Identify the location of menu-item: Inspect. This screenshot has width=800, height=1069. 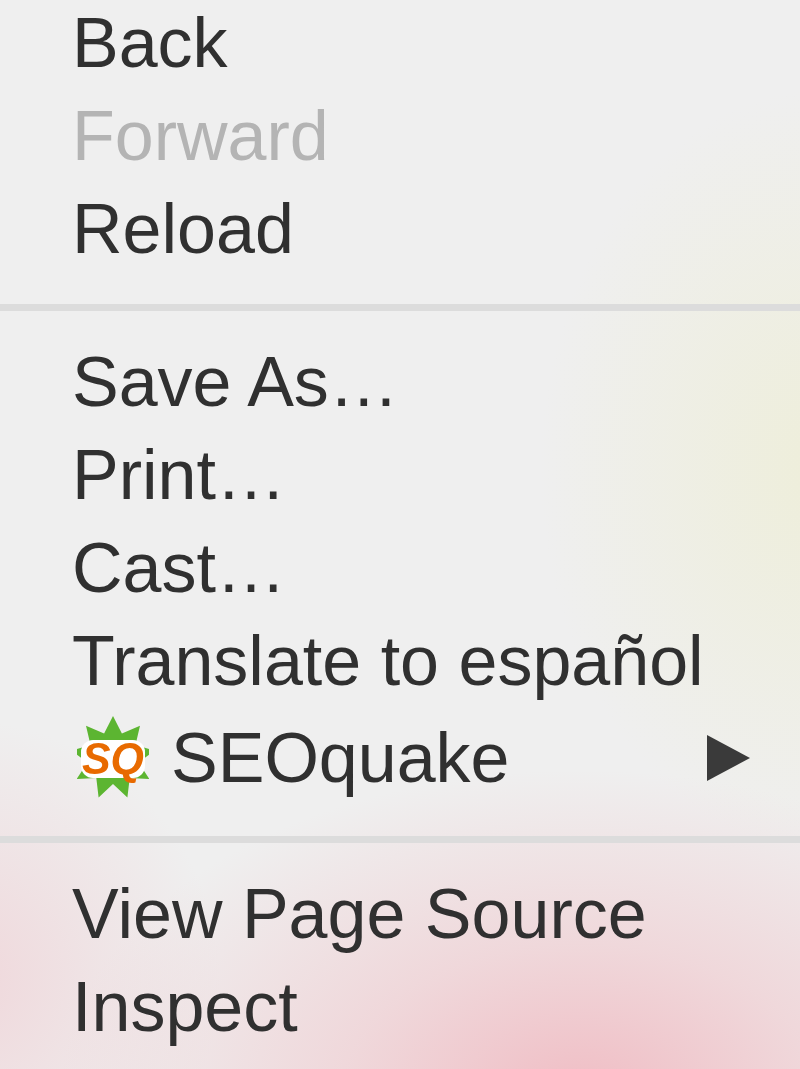
(400, 1007).